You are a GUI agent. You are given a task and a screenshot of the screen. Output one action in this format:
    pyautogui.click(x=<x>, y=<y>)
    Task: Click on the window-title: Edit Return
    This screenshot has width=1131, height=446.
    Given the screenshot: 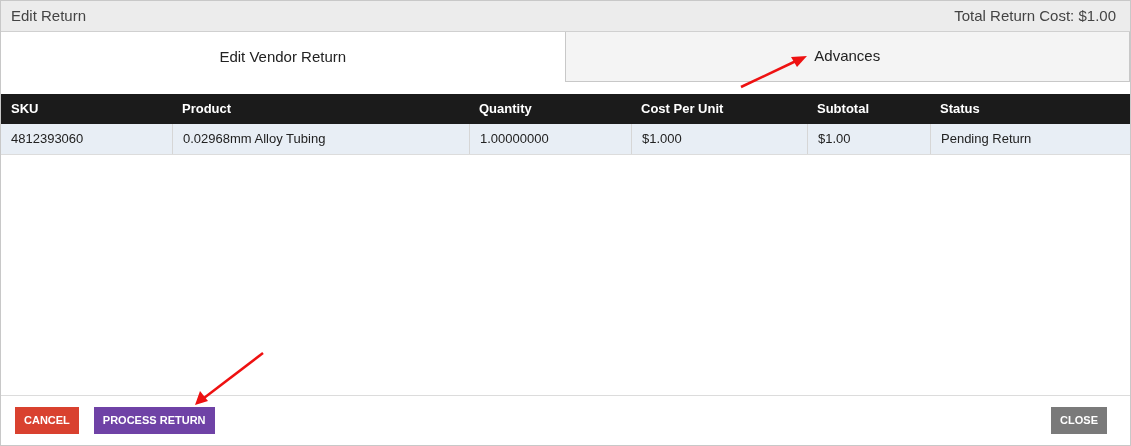 What is the action you would take?
    pyautogui.click(x=49, y=15)
    